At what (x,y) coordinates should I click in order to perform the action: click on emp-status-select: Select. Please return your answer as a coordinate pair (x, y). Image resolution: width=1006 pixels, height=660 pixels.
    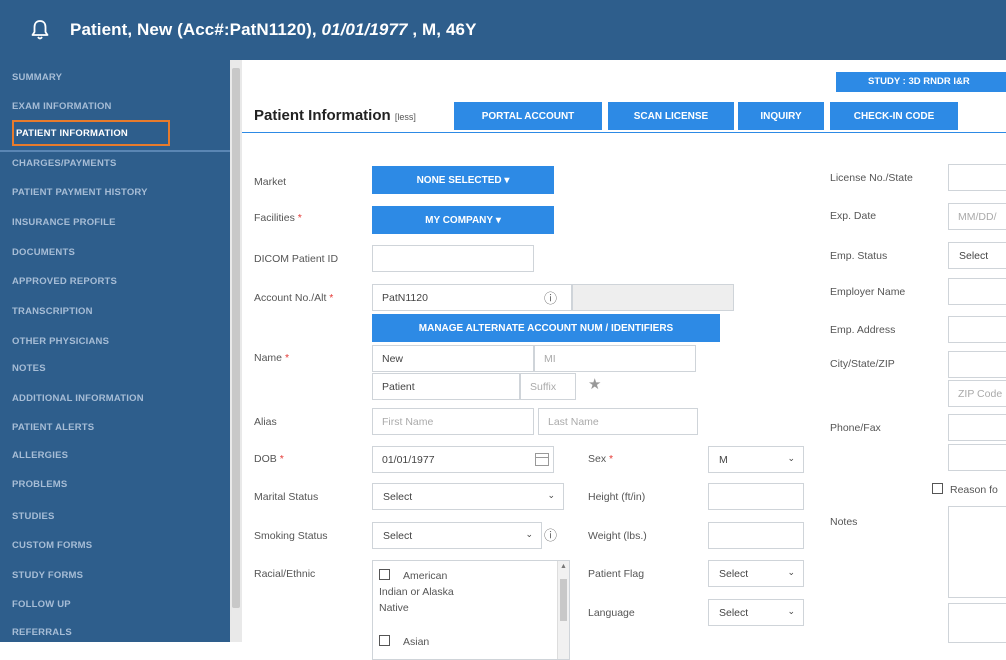
    Looking at the image, I should click on (977, 255).